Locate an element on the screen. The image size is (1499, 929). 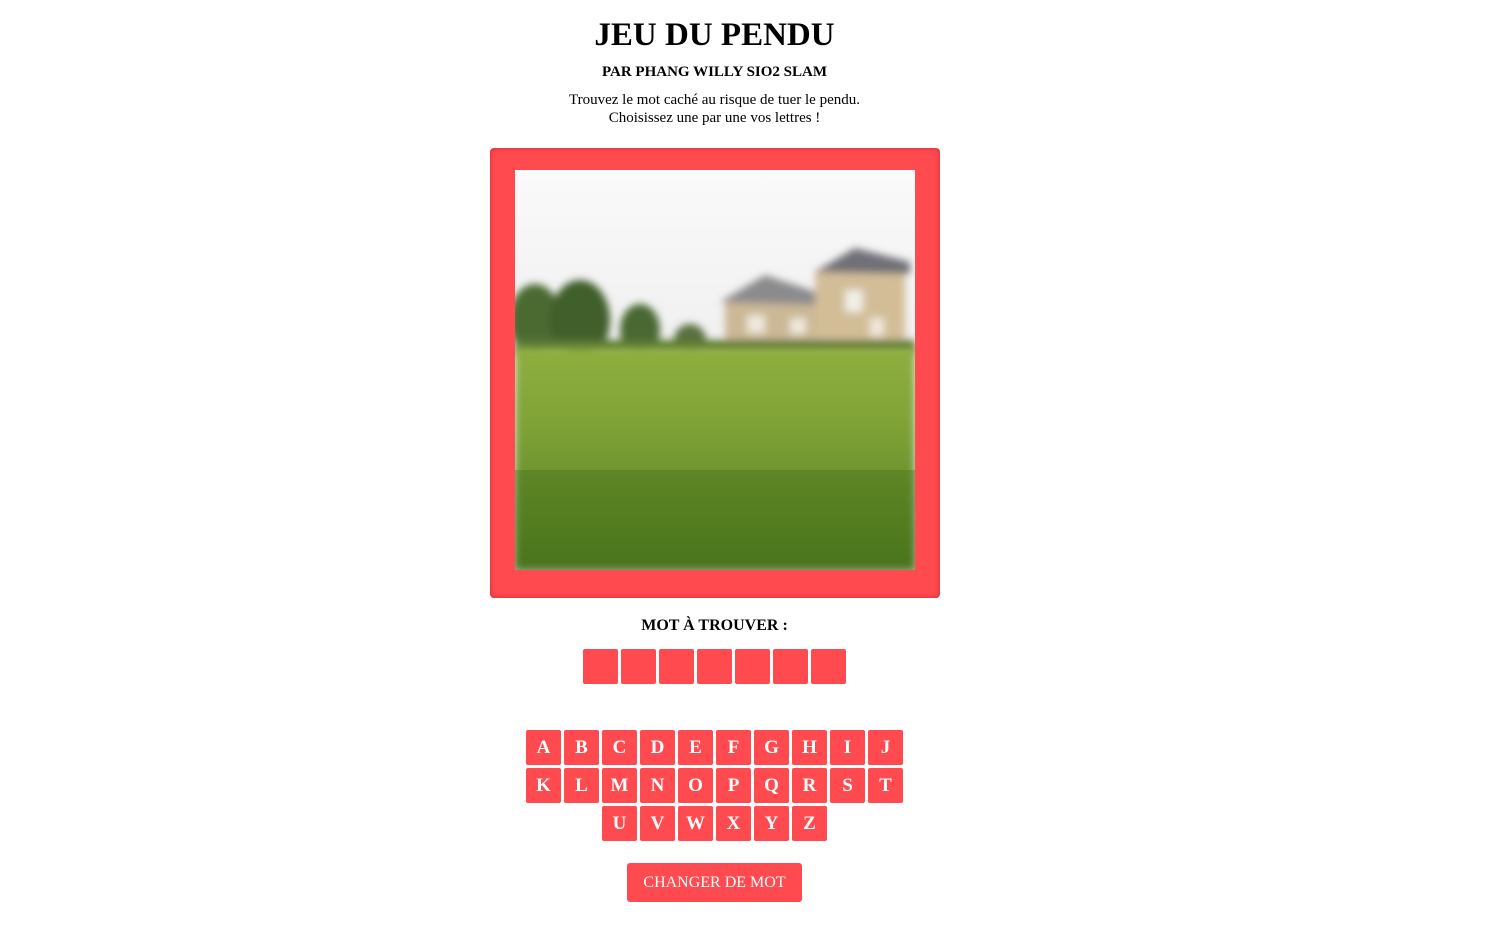
keyboard-row: ABCDEFGHIJ is located at coordinates (714, 747).